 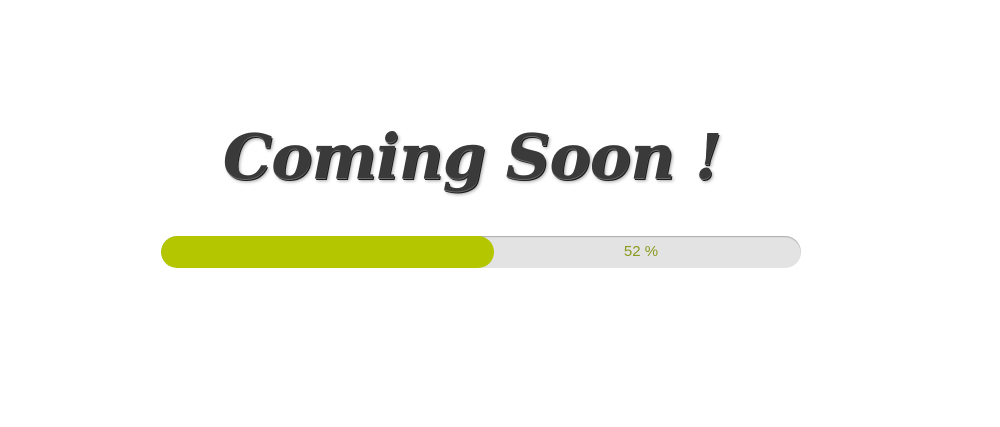 What do you see at coordinates (472, 156) in the screenshot?
I see `coming-soon-headline: Coming Soon !` at bounding box center [472, 156].